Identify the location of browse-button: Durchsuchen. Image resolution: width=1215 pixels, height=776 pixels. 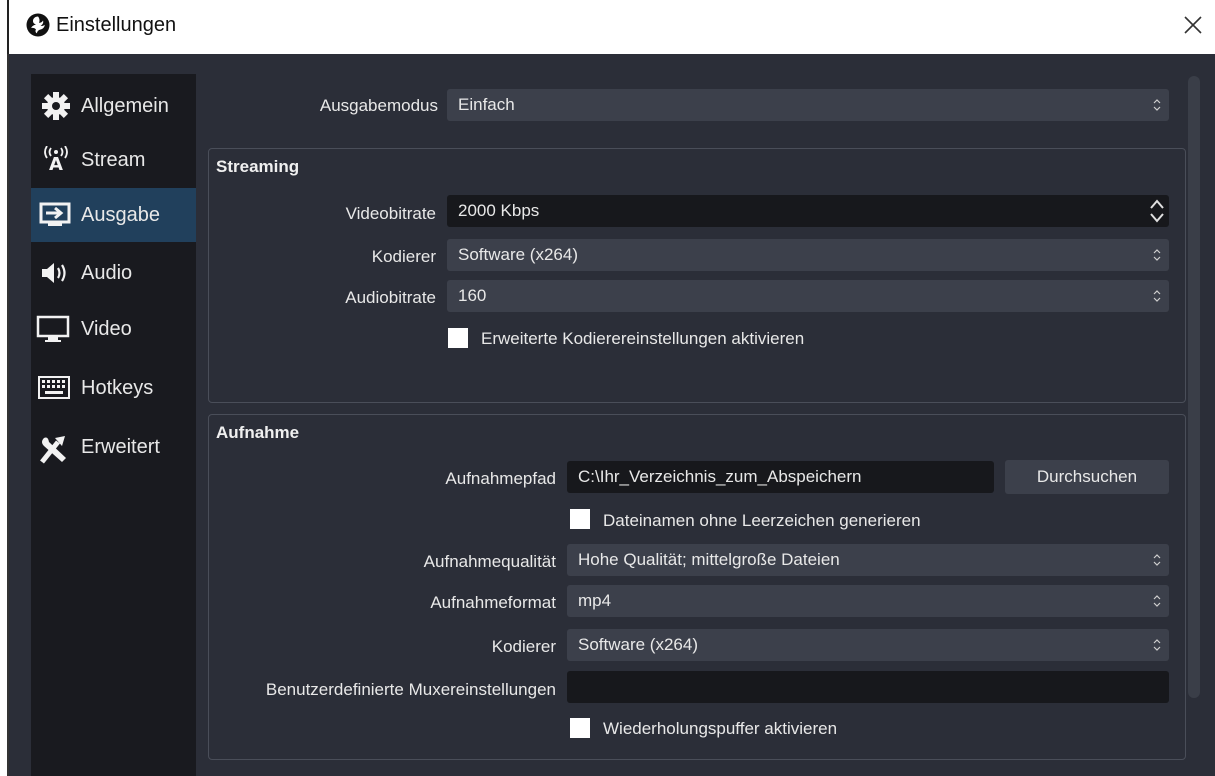
(1087, 477).